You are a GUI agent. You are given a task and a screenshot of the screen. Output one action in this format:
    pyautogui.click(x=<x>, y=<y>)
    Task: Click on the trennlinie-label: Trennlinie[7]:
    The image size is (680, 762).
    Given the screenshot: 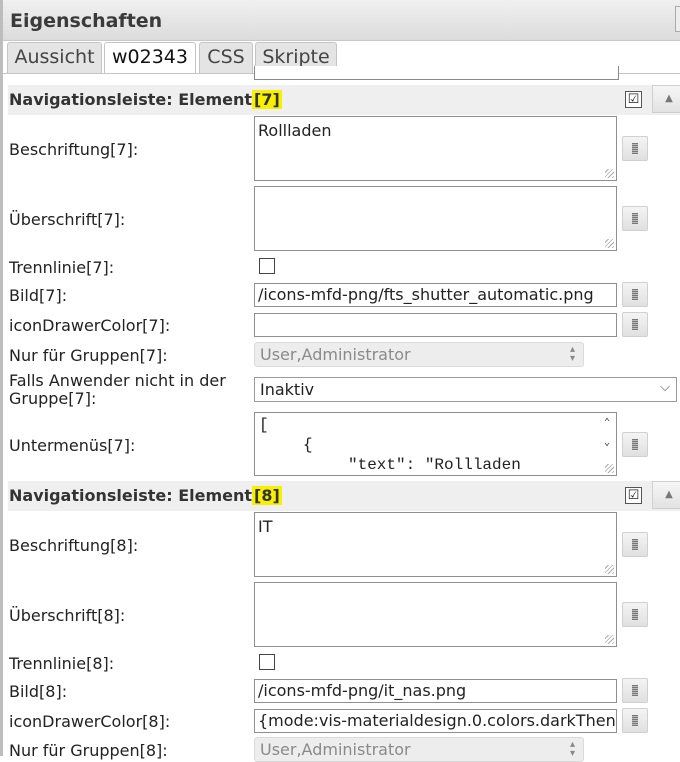 What is the action you would take?
    pyautogui.click(x=62, y=267)
    